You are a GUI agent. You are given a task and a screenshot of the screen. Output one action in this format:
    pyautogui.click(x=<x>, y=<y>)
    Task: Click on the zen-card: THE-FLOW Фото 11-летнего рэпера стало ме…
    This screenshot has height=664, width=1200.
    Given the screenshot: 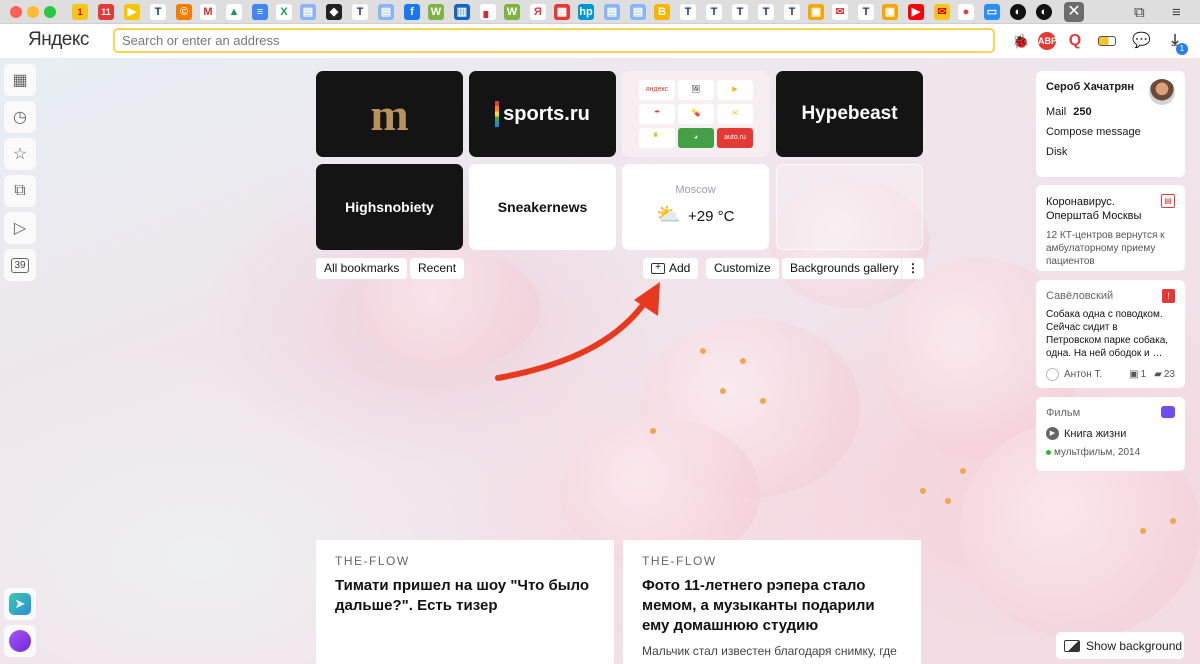 What is the action you would take?
    pyautogui.click(x=772, y=602)
    